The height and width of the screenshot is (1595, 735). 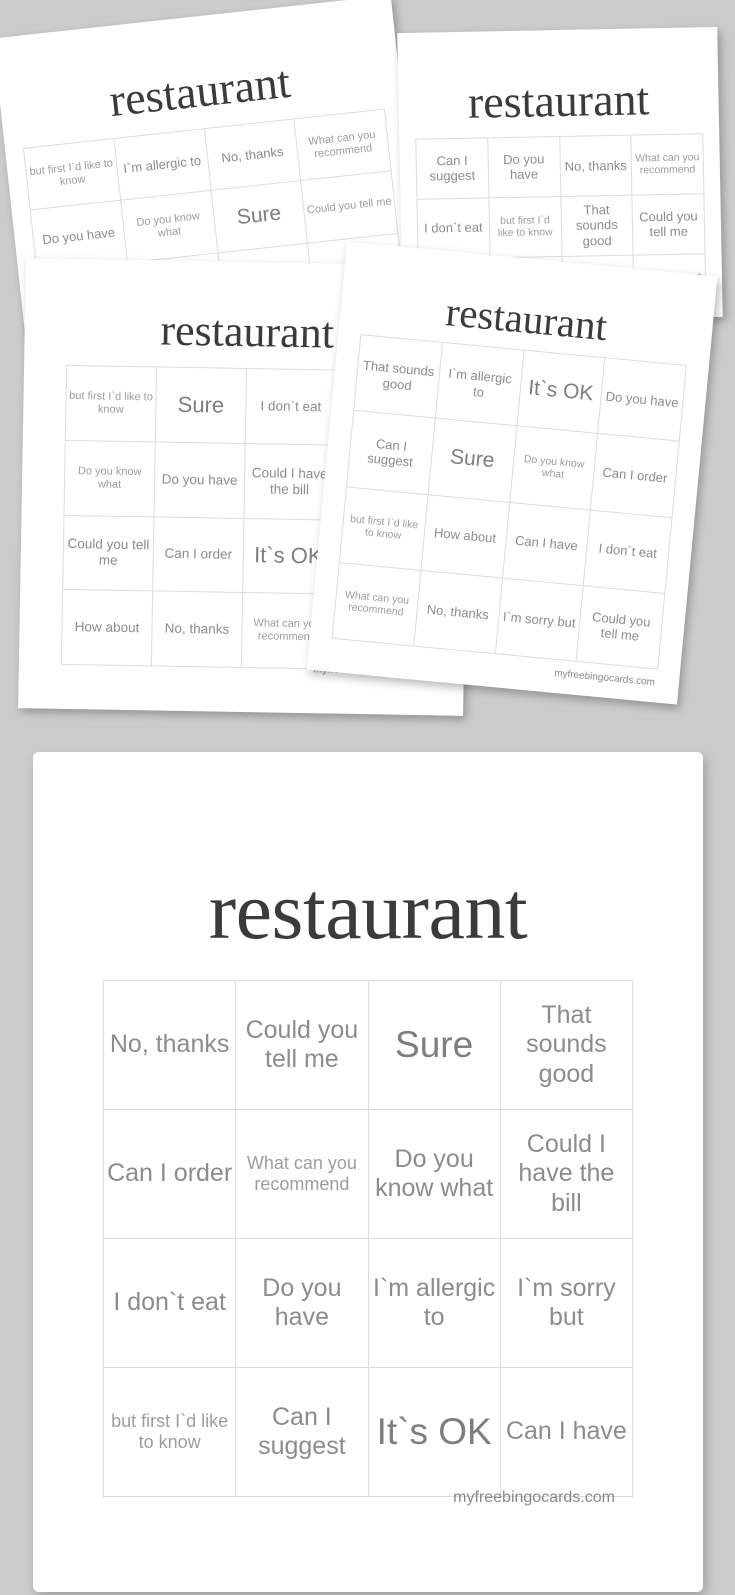 What do you see at coordinates (566, 1174) in the screenshot?
I see `bingo-cell: Could I have the bill` at bounding box center [566, 1174].